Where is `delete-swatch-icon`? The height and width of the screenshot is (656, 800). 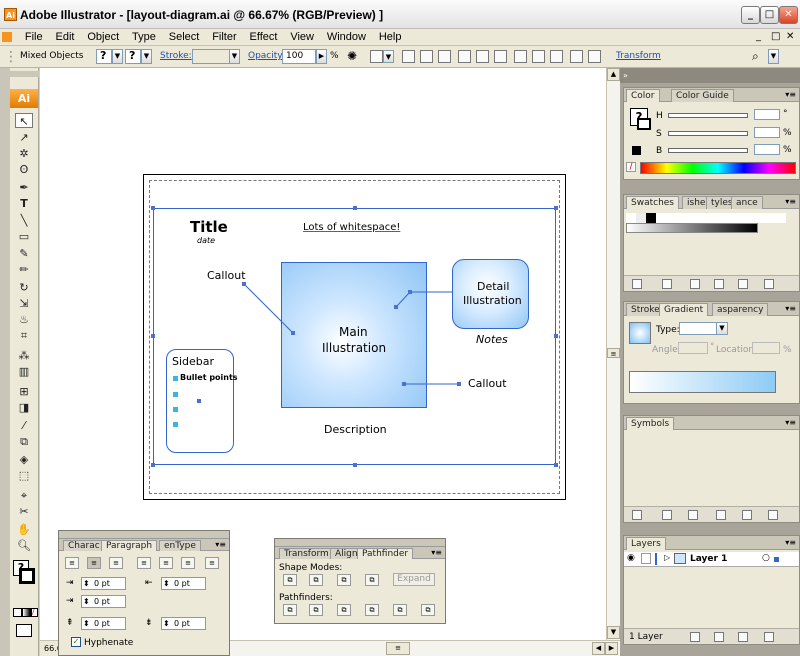 delete-swatch-icon is located at coordinates (769, 284).